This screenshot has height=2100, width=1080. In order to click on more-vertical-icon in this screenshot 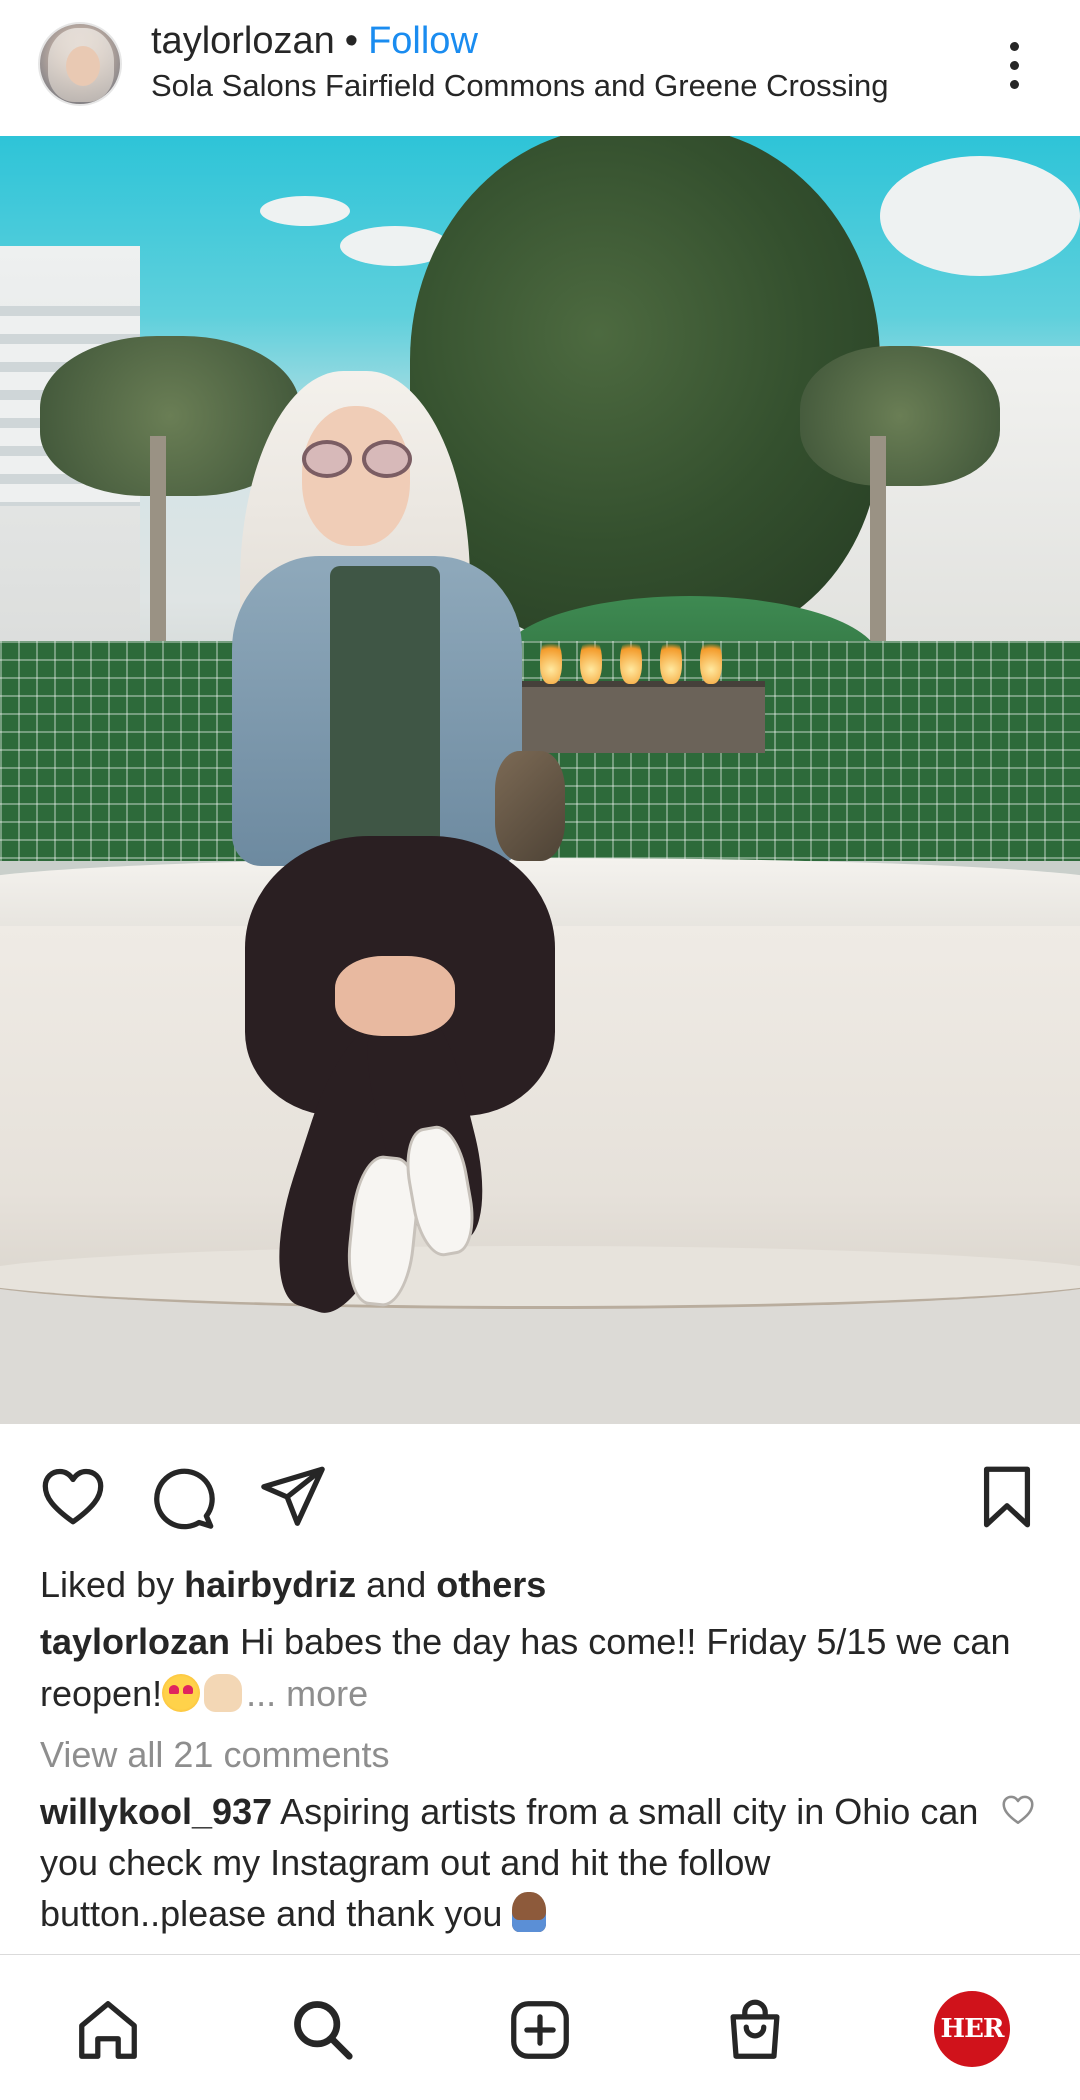, I will do `click(1014, 66)`.